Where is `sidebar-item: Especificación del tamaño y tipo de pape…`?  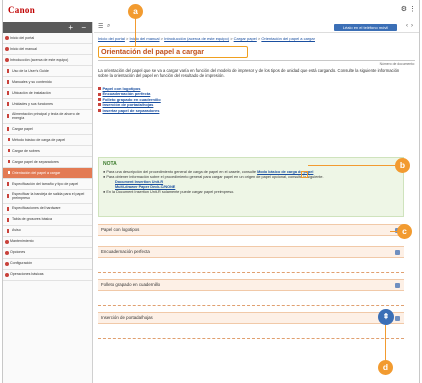 sidebar-item: Especificación del tamaño y tipo de pape… is located at coordinates (47, 184).